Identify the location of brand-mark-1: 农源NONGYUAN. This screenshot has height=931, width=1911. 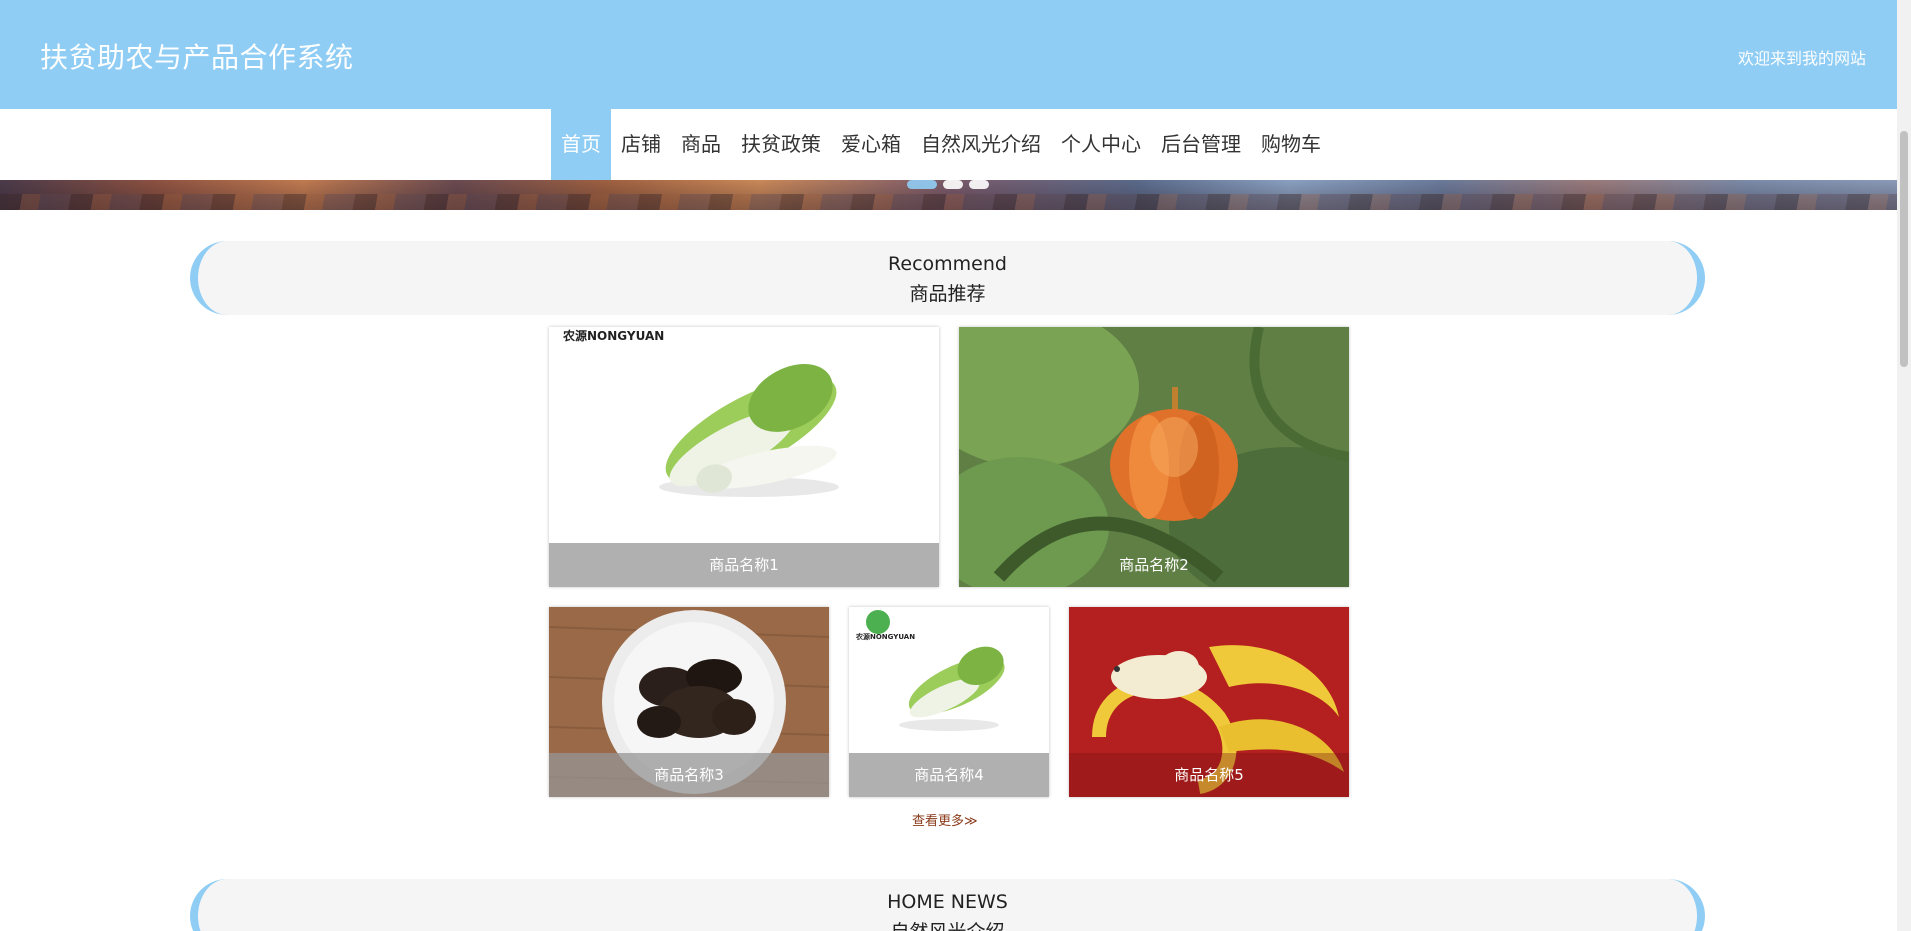
(614, 336).